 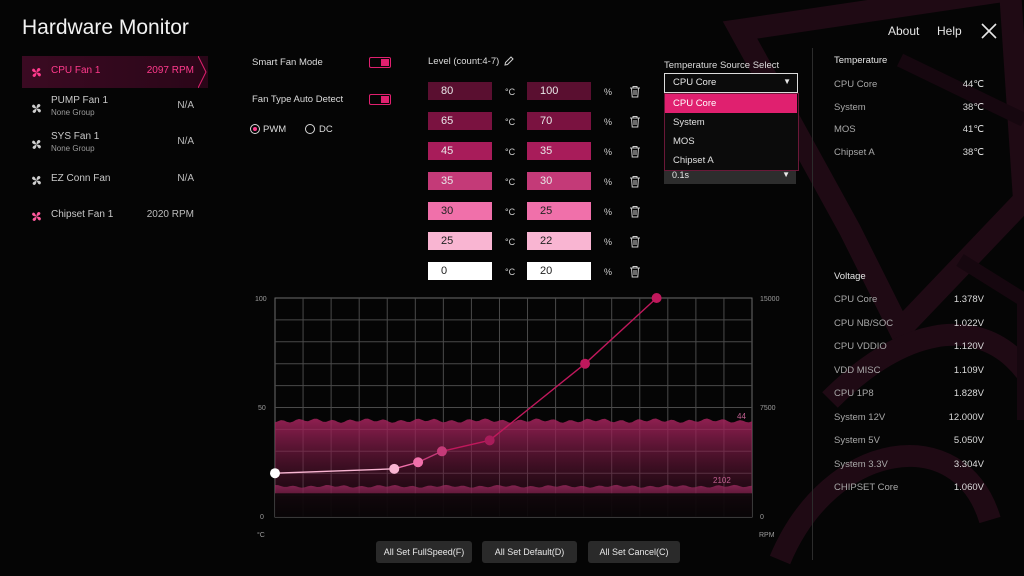 What do you see at coordinates (529, 552) in the screenshot?
I see `all-set-default-button: All Set Default(D)` at bounding box center [529, 552].